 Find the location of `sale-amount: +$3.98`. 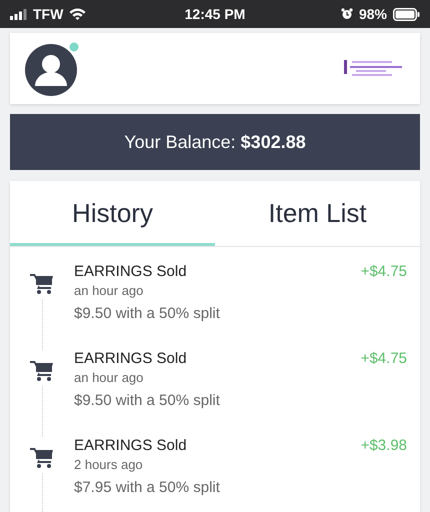

sale-amount: +$3.98 is located at coordinates (383, 445).